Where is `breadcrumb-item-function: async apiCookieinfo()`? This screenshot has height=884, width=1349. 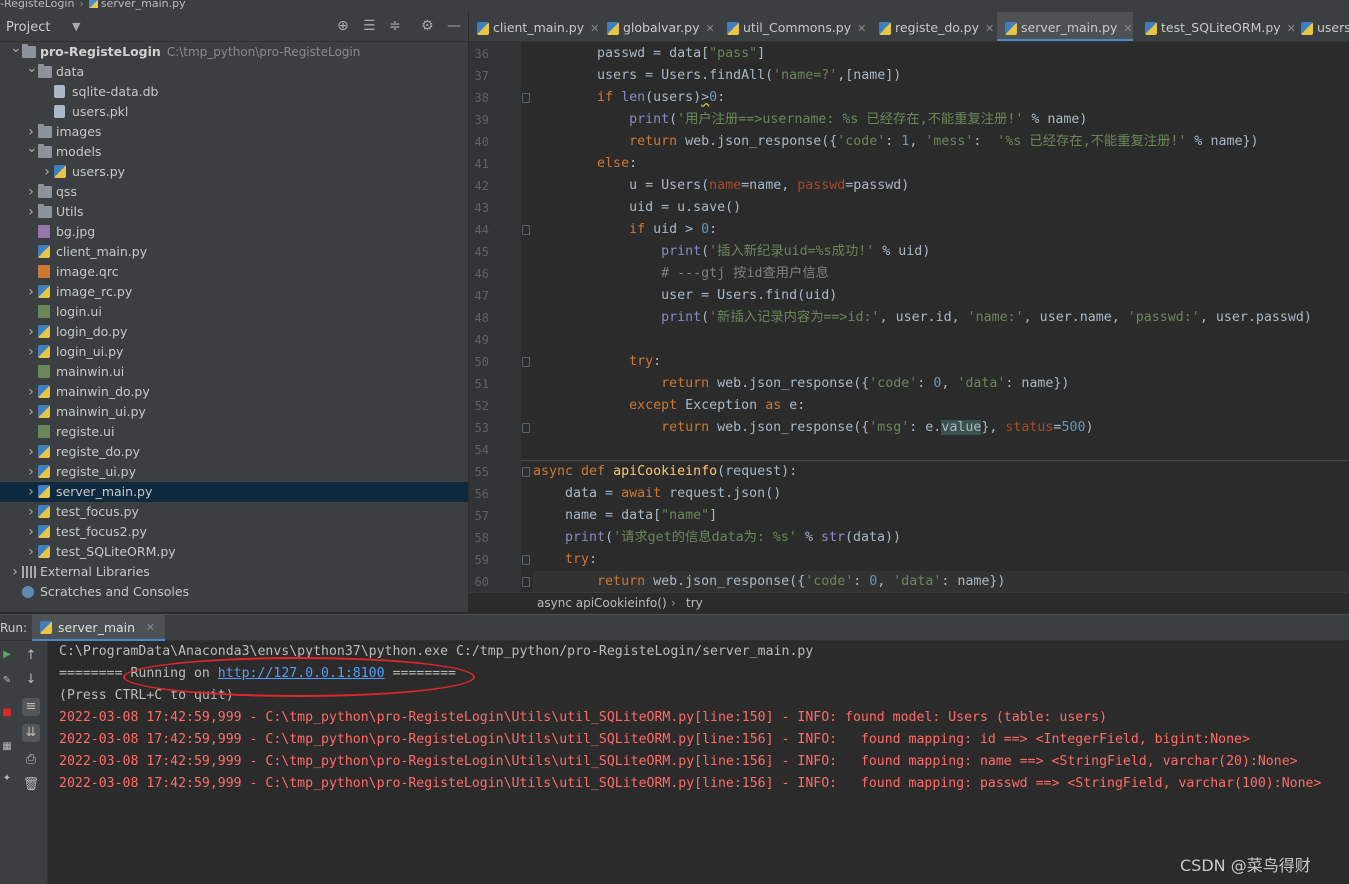 breadcrumb-item-function: async apiCookieinfo() is located at coordinates (602, 603).